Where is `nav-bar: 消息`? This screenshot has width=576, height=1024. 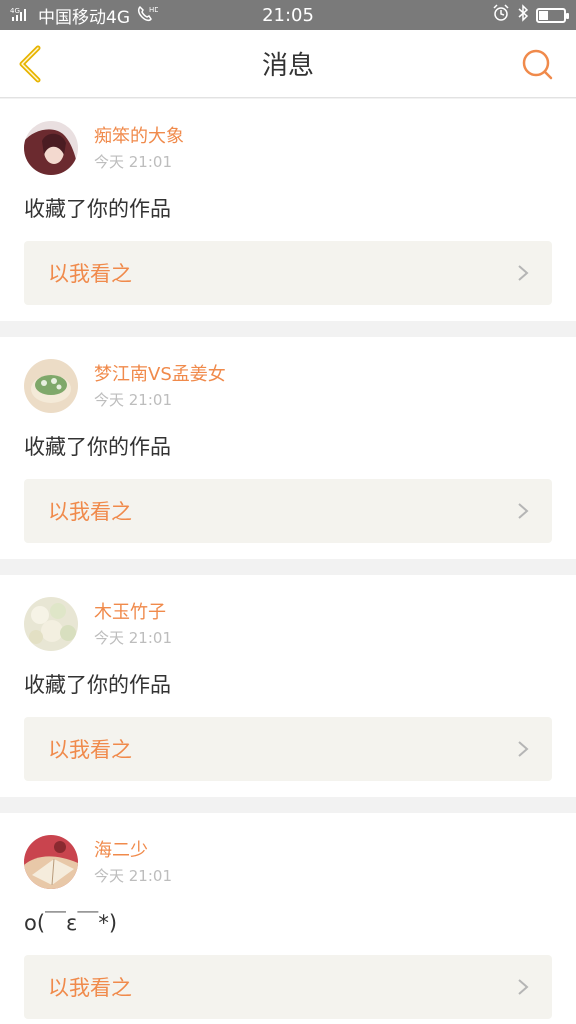 nav-bar: 消息 is located at coordinates (288, 64).